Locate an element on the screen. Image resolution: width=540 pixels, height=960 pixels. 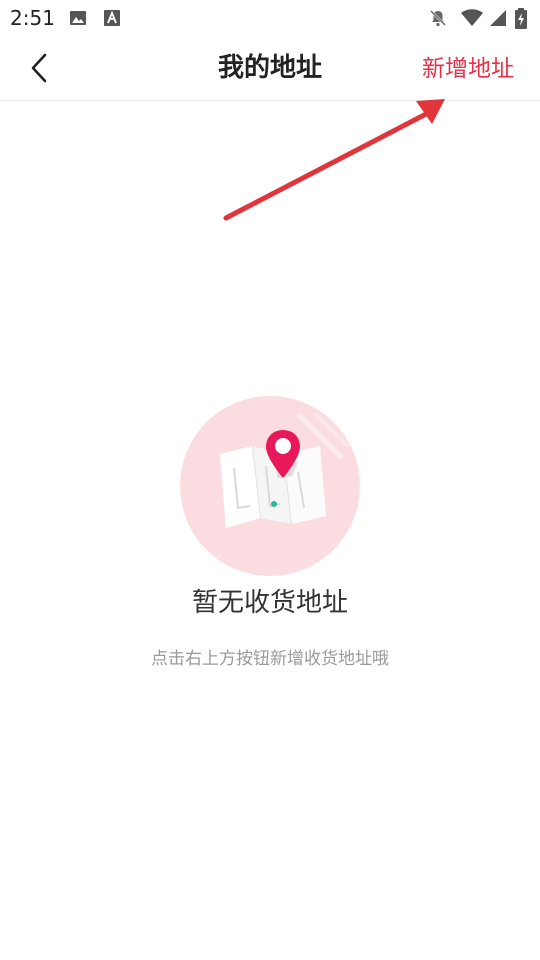
empty-address-illustration is located at coordinates (270, 486).